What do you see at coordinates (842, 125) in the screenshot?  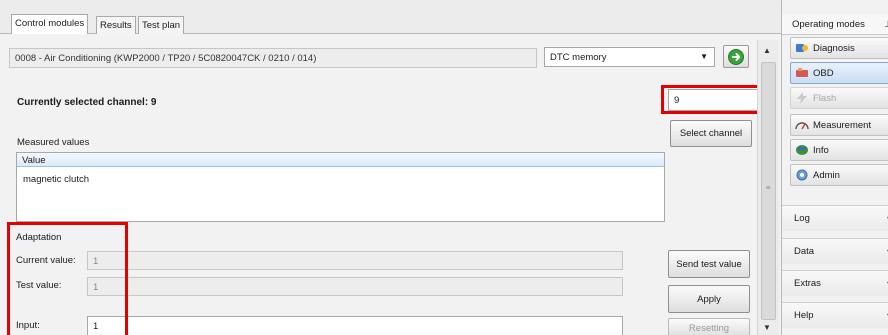 I see `mode-measurement-label: Measurement` at bounding box center [842, 125].